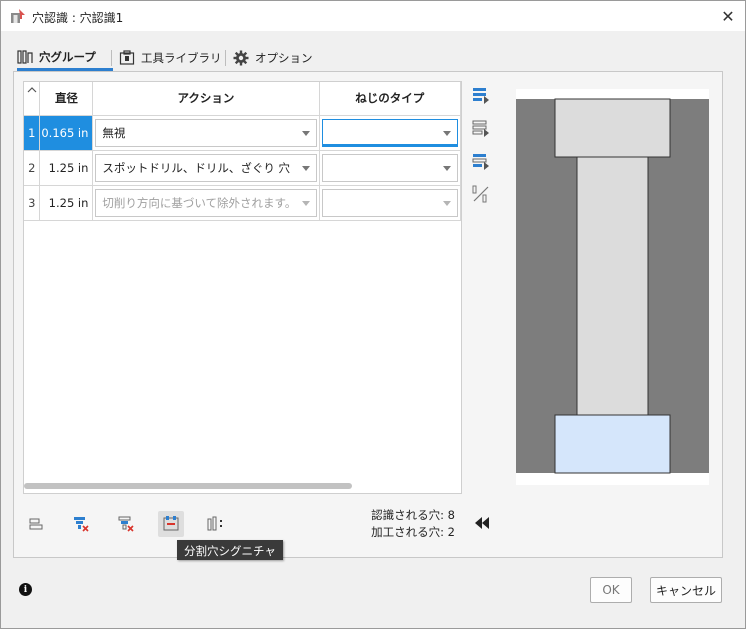 The width and height of the screenshot is (746, 629). What do you see at coordinates (32, 168) in the screenshot?
I see `row-number: 2` at bounding box center [32, 168].